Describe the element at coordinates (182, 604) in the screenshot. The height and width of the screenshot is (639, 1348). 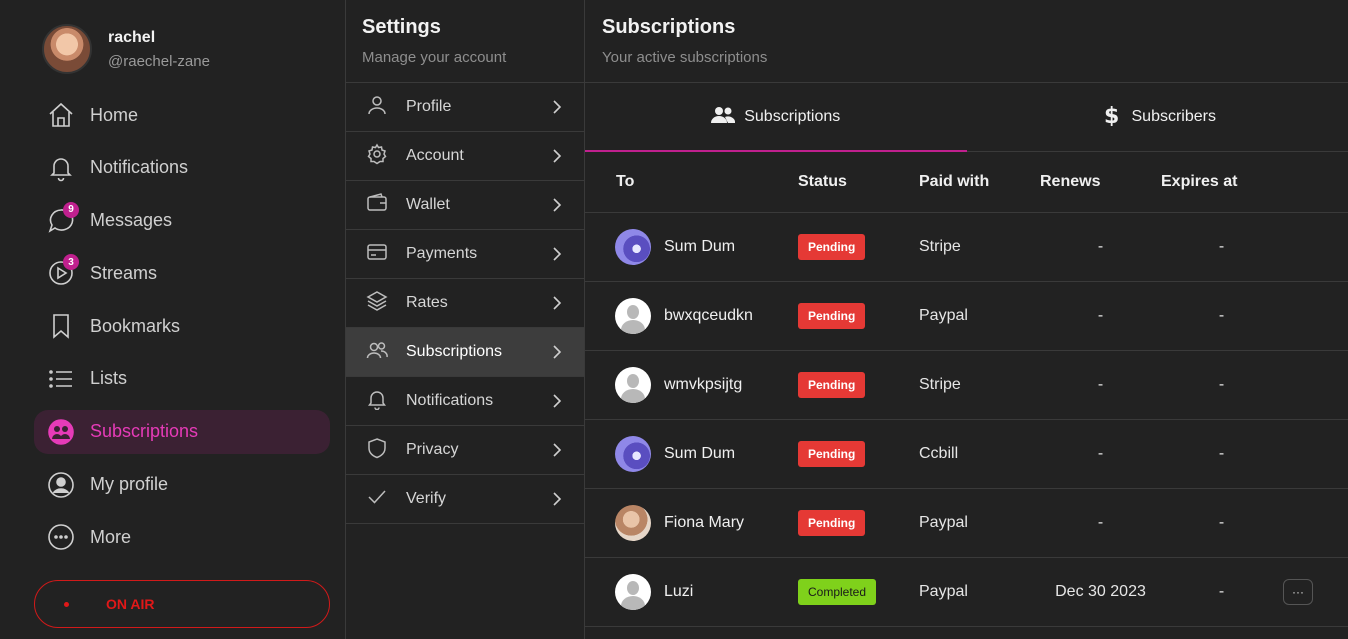
I see `on-air-button: ON AIR` at that location.